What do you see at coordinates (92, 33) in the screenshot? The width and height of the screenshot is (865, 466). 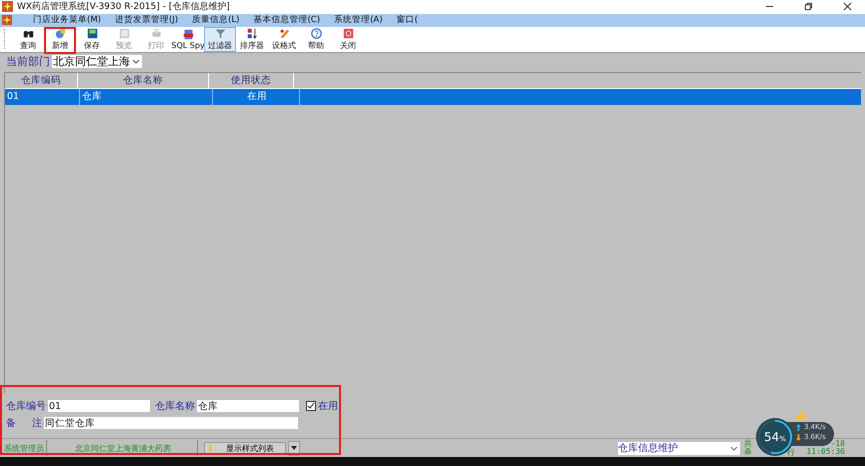 I see `save-icon` at bounding box center [92, 33].